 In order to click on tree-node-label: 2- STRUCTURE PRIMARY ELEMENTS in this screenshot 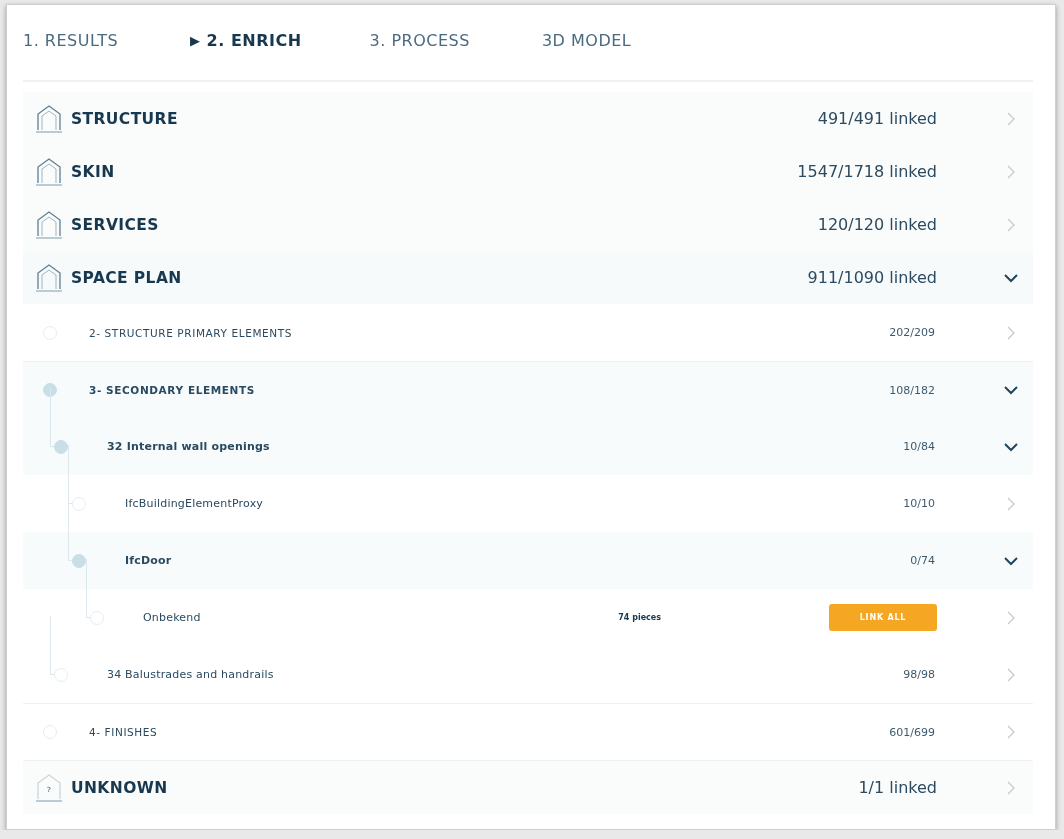, I will do `click(191, 332)`.